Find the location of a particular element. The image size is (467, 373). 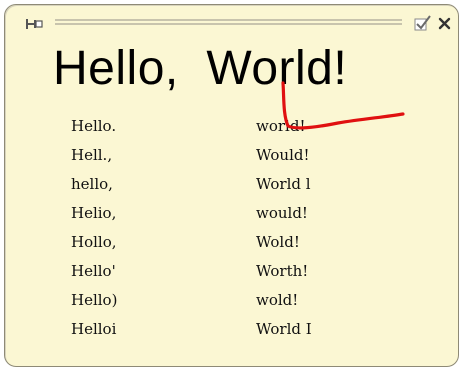

hello-variant: Helloi is located at coordinates (94, 329).